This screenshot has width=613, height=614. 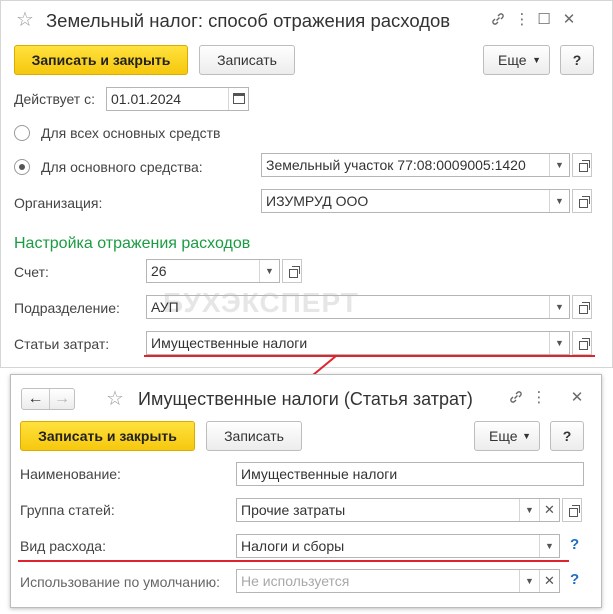 I want to click on expense-type-select: Налоги и сборы ▼, so click(x=398, y=546).